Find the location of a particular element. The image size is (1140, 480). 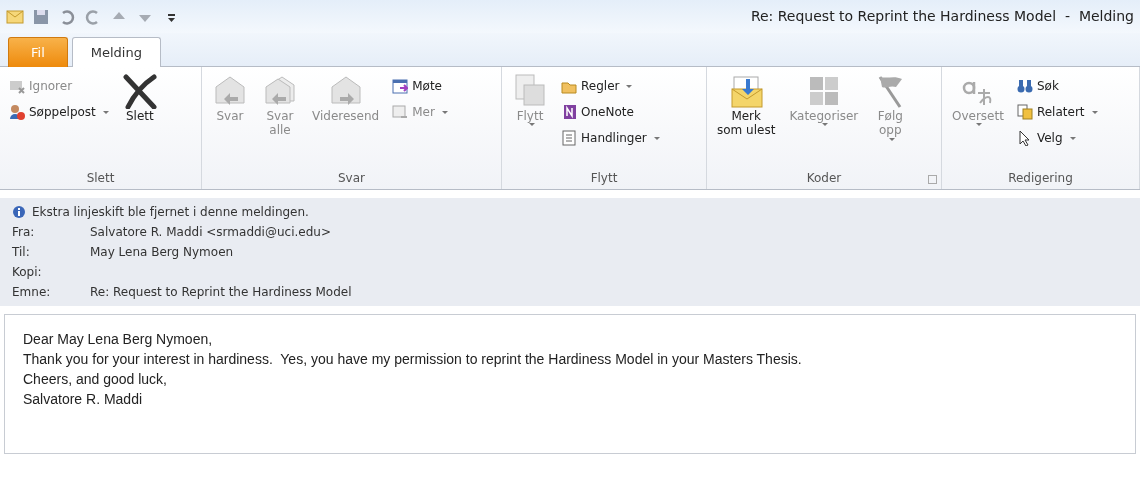

group-label: Redigering is located at coordinates (1040, 178).